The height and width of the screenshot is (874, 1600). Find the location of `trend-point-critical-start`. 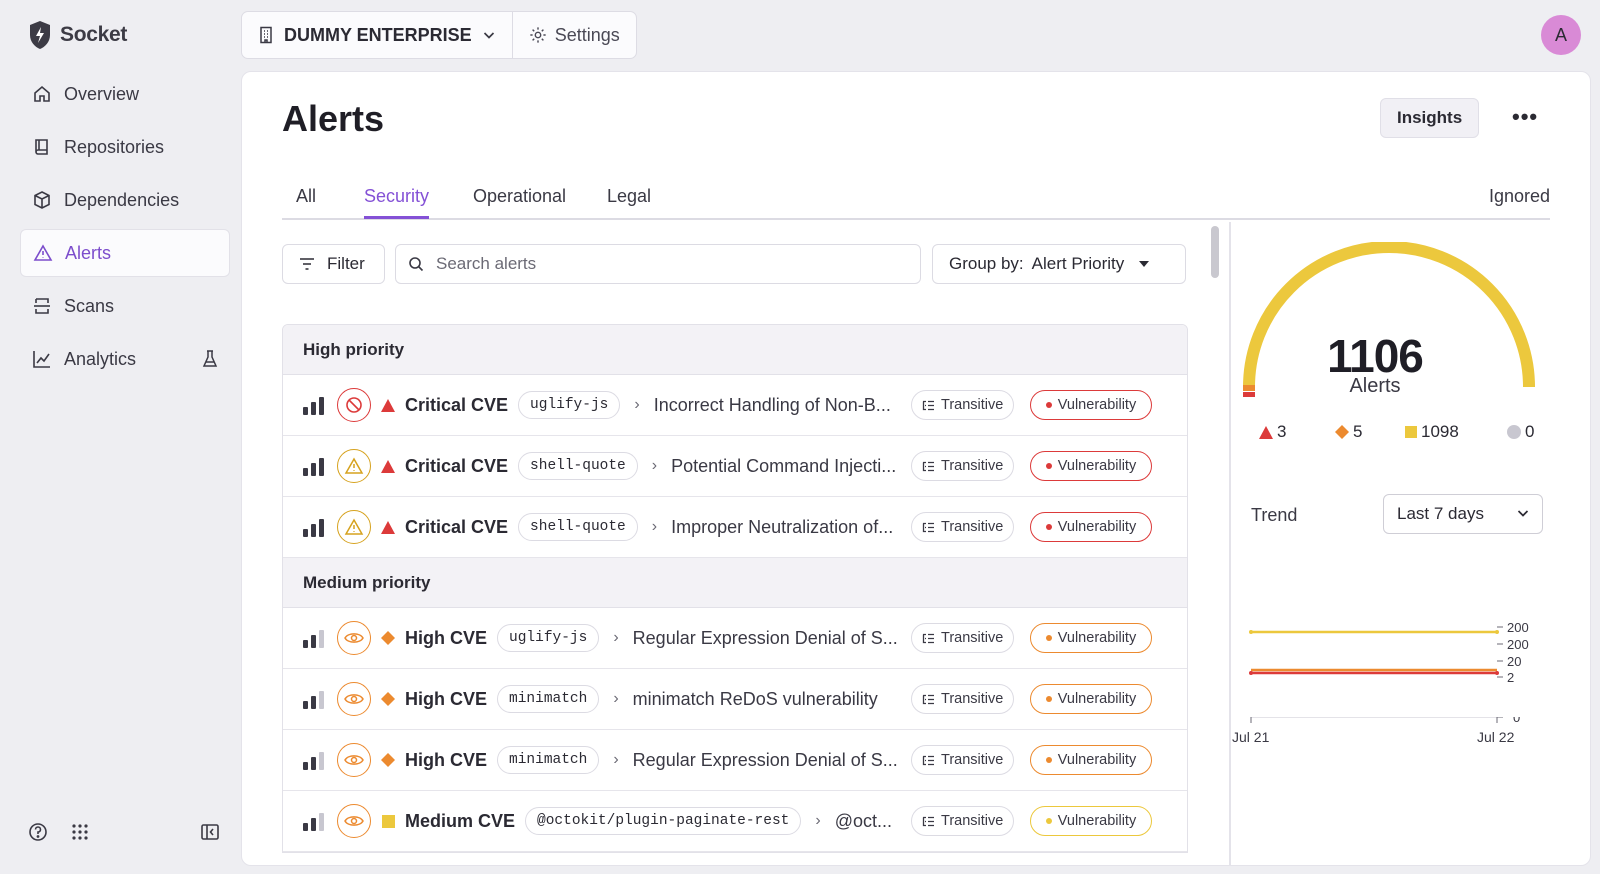

trend-point-critical-start is located at coordinates (1251, 673).